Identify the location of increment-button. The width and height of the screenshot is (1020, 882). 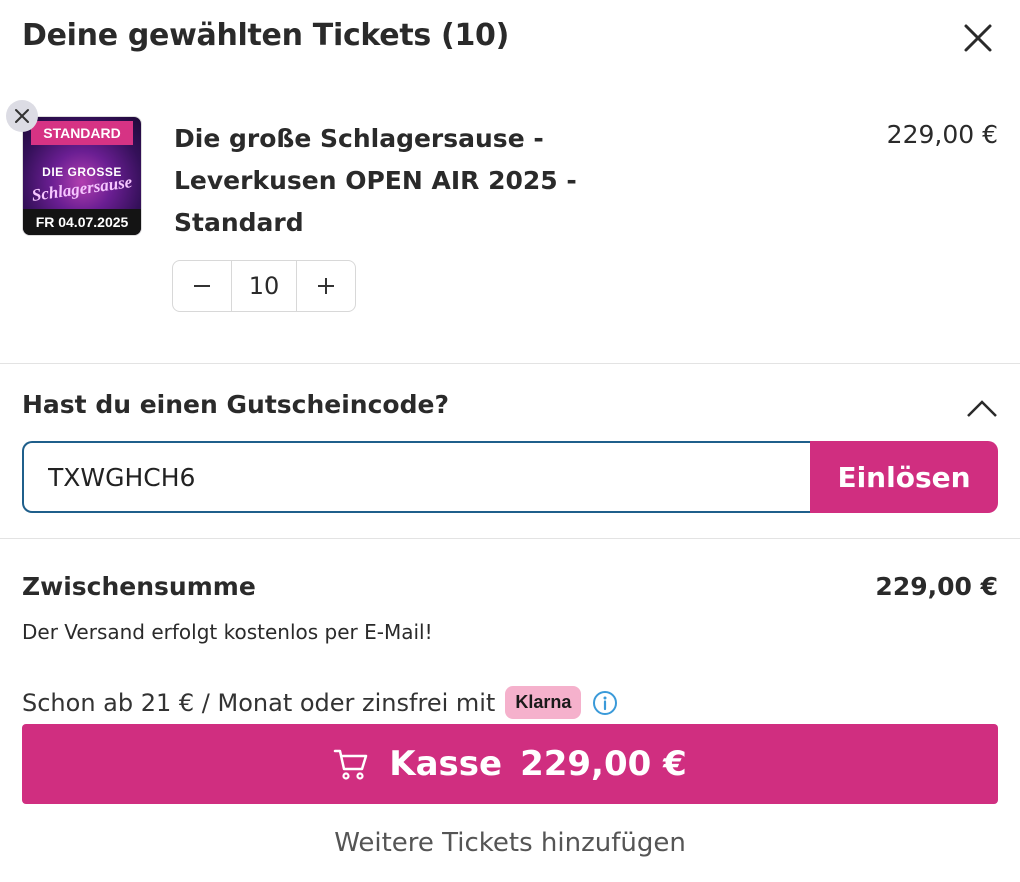
(326, 286).